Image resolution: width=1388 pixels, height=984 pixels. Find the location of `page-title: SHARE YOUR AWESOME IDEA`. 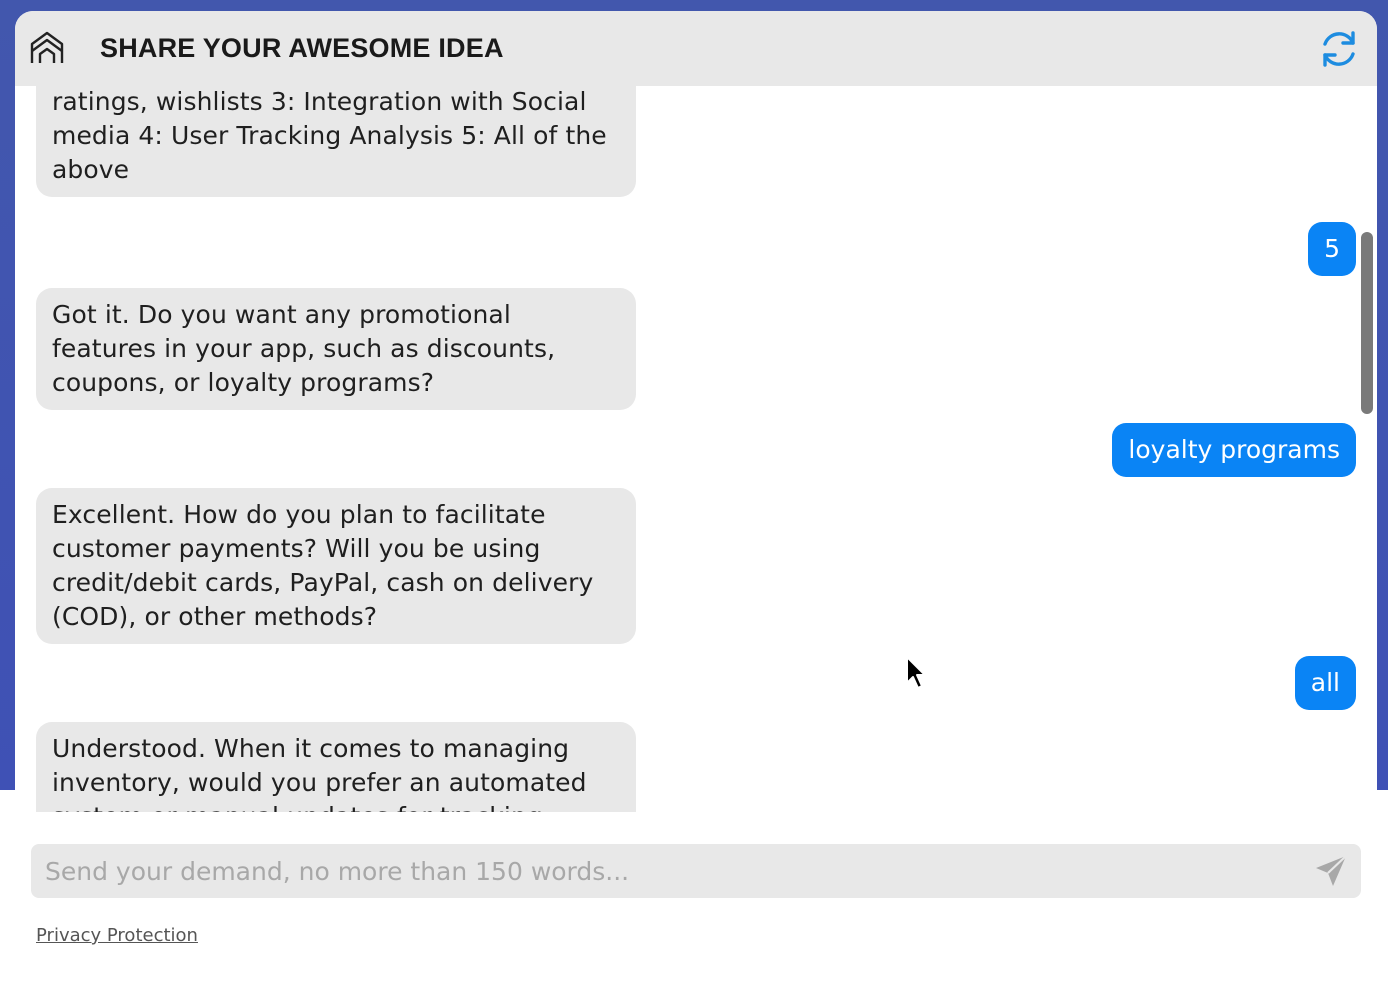

page-title: SHARE YOUR AWESOME IDEA is located at coordinates (302, 48).